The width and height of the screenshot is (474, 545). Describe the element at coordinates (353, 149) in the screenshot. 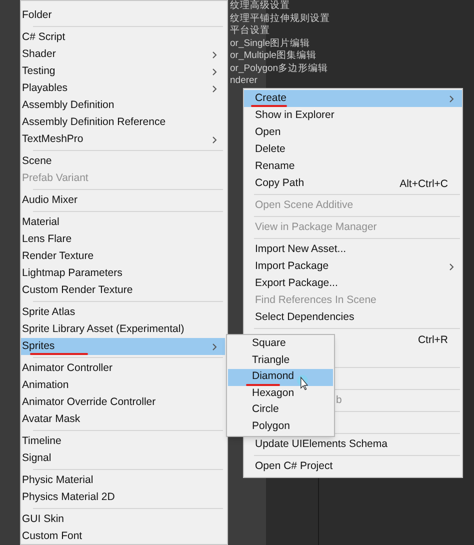

I see `menu-item: Delete` at that location.